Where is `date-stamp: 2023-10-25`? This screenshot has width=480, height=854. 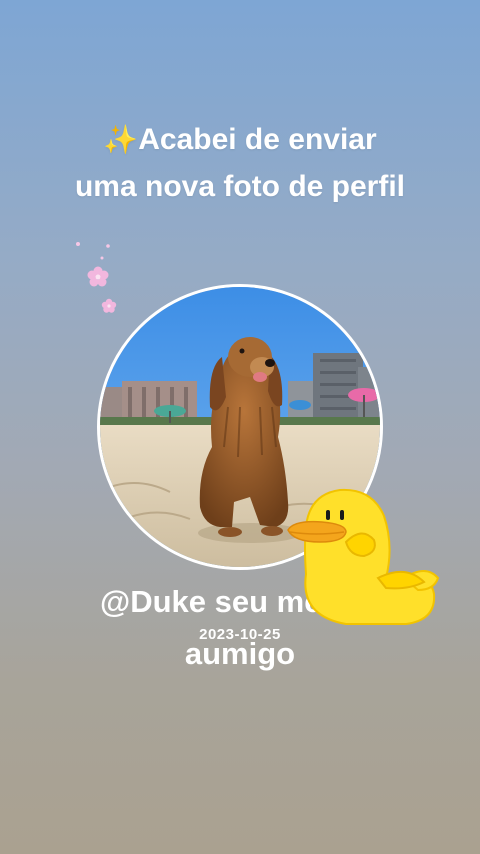
date-stamp: 2023-10-25 is located at coordinates (240, 634).